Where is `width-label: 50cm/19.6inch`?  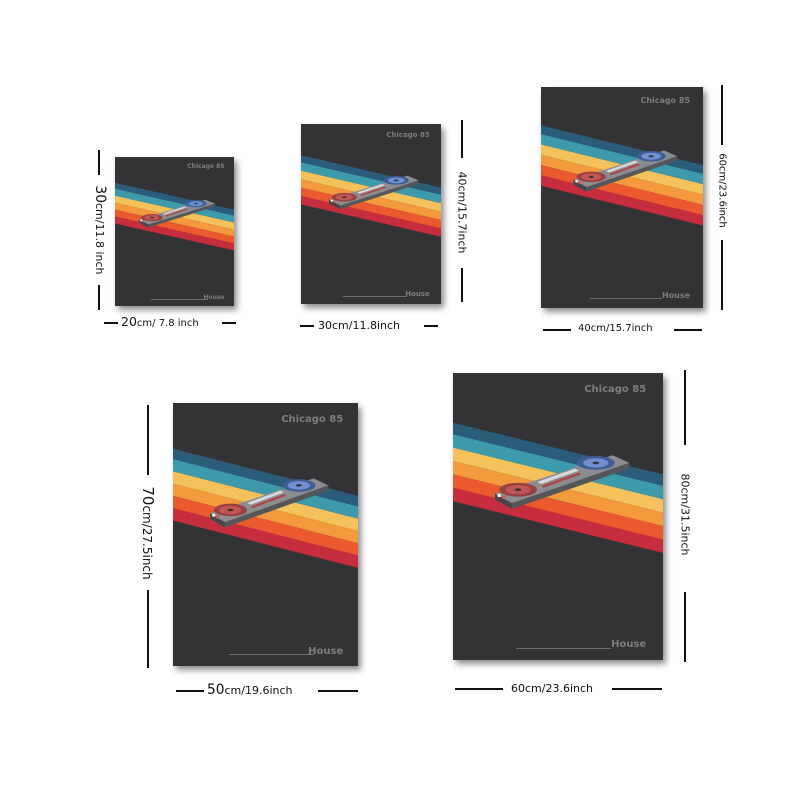 width-label: 50cm/19.6inch is located at coordinates (250, 690).